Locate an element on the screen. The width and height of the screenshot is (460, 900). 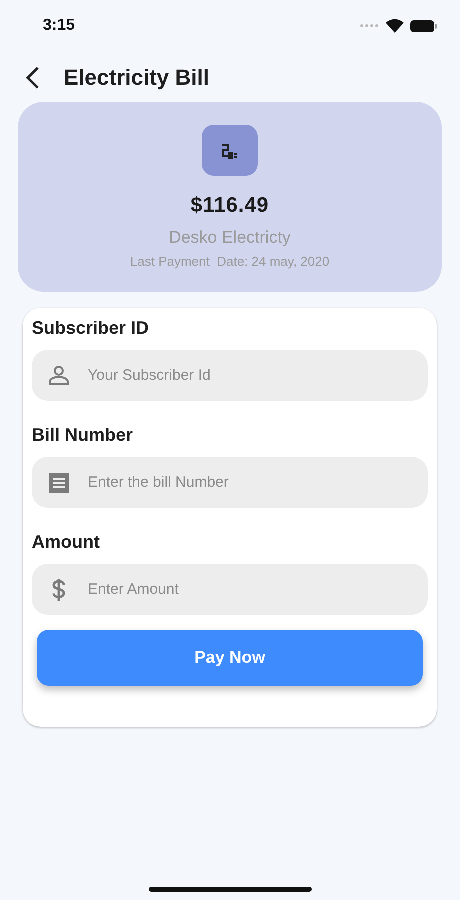
battery-icon is located at coordinates (424, 26).